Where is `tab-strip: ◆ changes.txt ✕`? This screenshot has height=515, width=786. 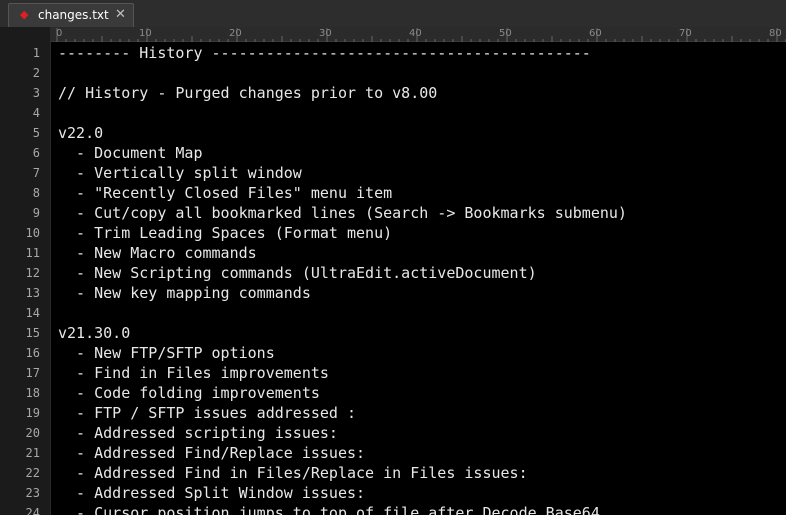
tab-strip: ◆ changes.txt ✕ is located at coordinates (393, 13).